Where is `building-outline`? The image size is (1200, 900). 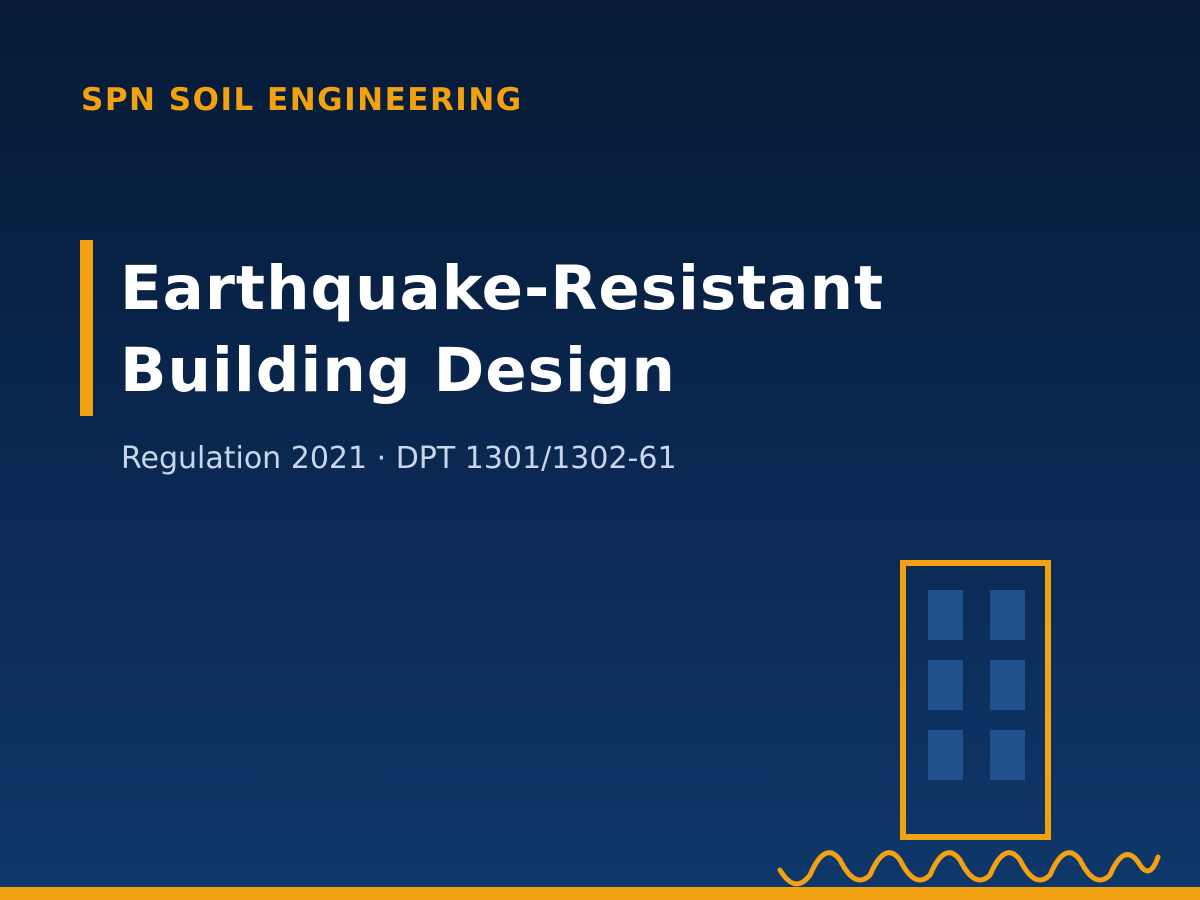 building-outline is located at coordinates (975, 700).